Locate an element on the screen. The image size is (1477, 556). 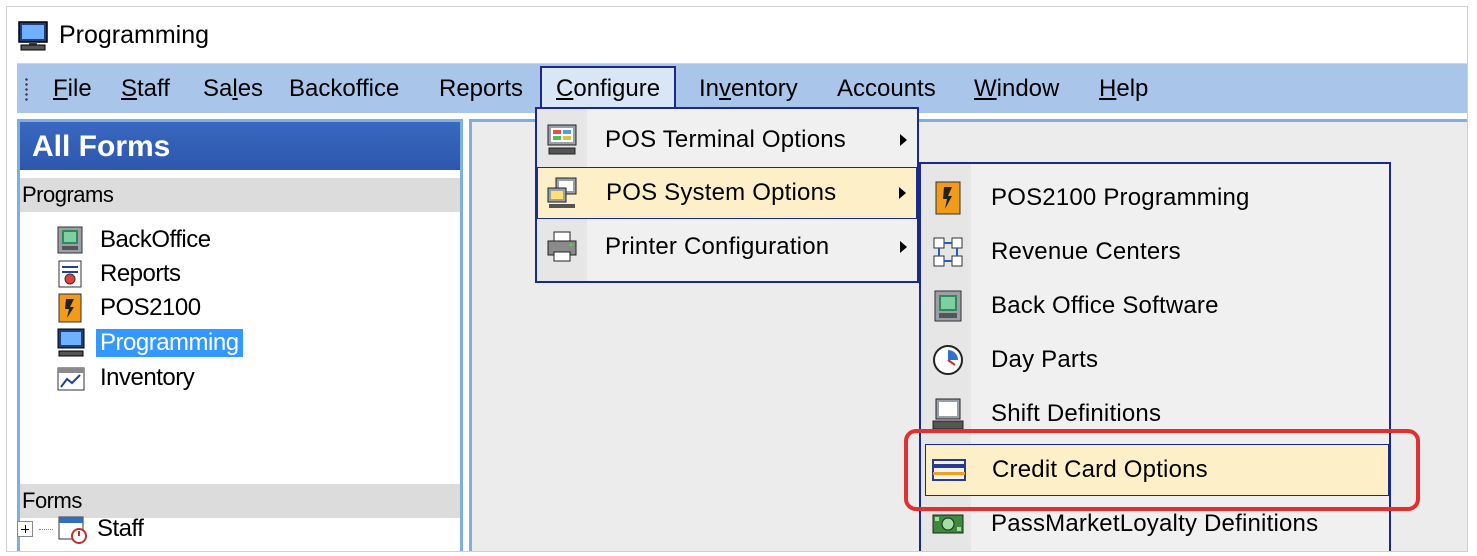
menu-sales: Sales is located at coordinates (233, 88).